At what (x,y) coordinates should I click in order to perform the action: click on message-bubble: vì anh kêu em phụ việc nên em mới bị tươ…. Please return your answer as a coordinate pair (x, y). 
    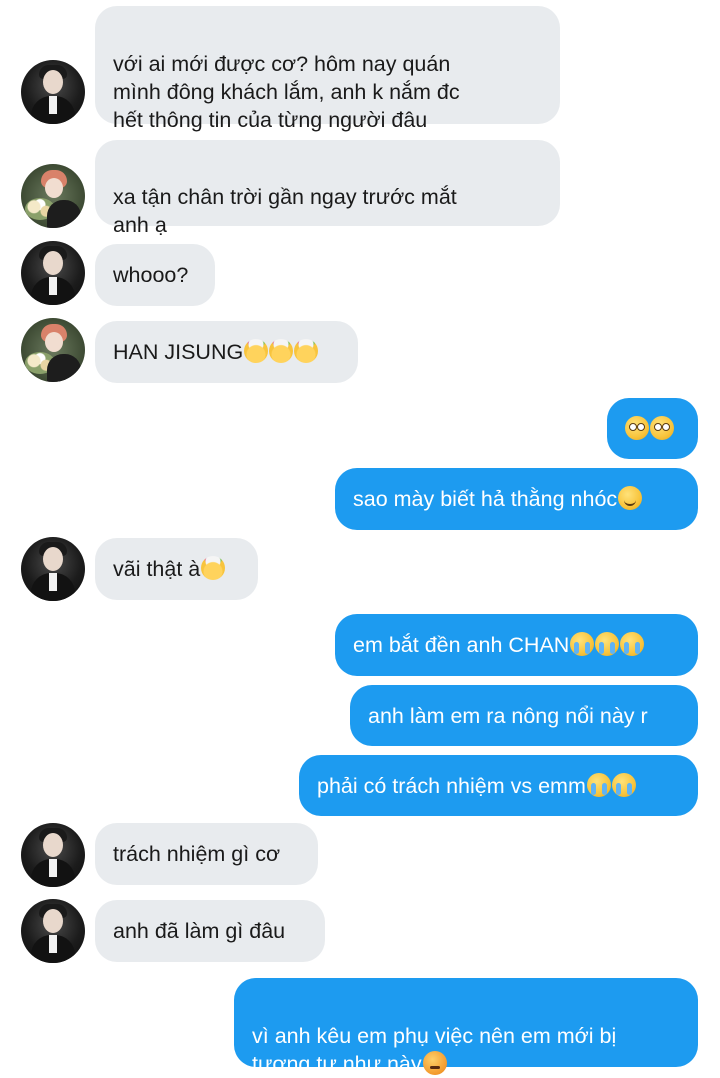
    Looking at the image, I should click on (466, 1027).